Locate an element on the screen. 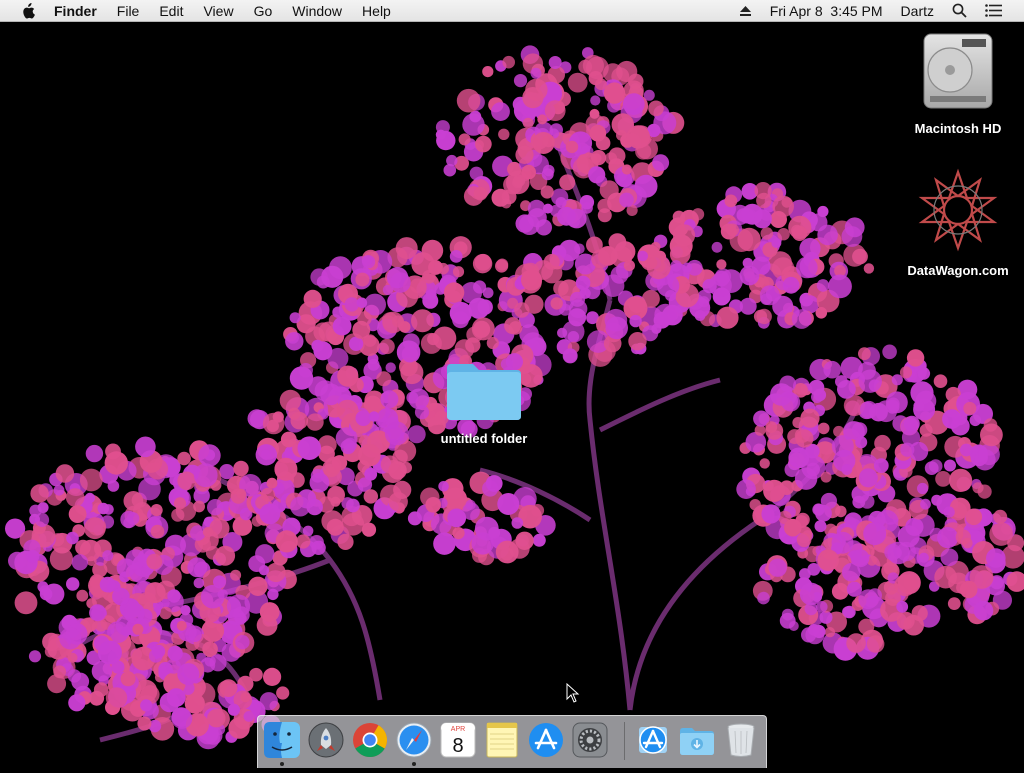  dock-app-store is located at coordinates (546, 740).